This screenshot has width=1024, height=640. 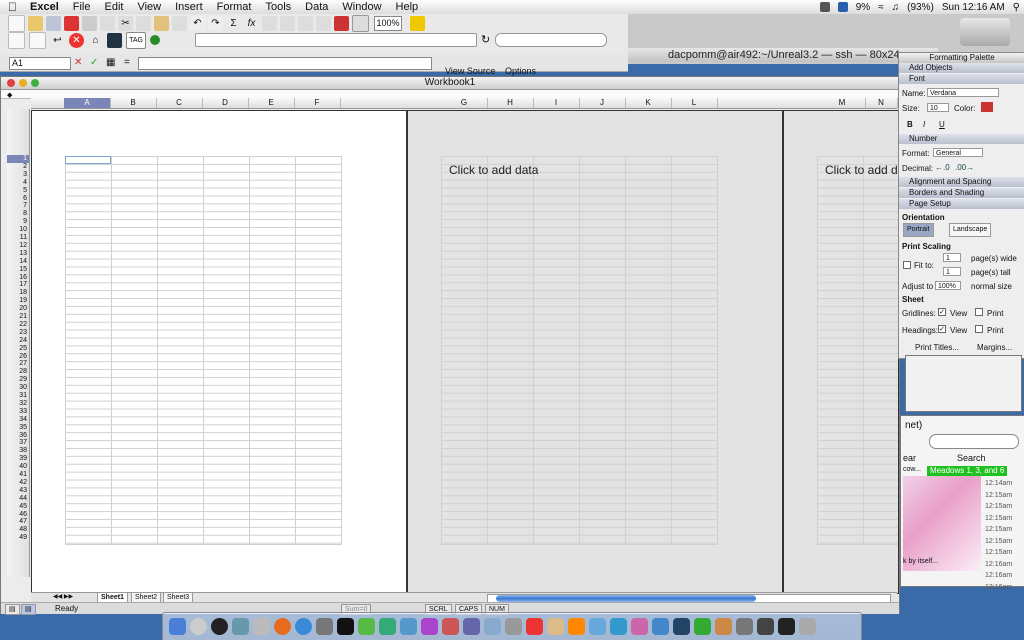 I want to click on fit-to-radio, so click(x=907, y=265).